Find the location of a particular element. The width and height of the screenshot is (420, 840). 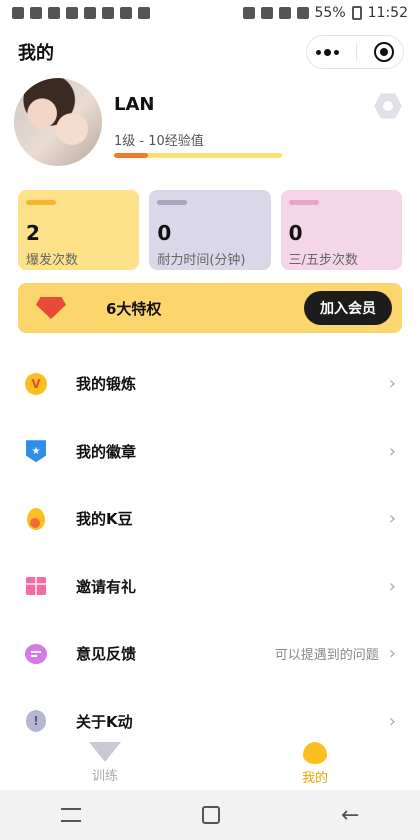

stat-card-steps: 0 三/五步次数 is located at coordinates (341, 230).